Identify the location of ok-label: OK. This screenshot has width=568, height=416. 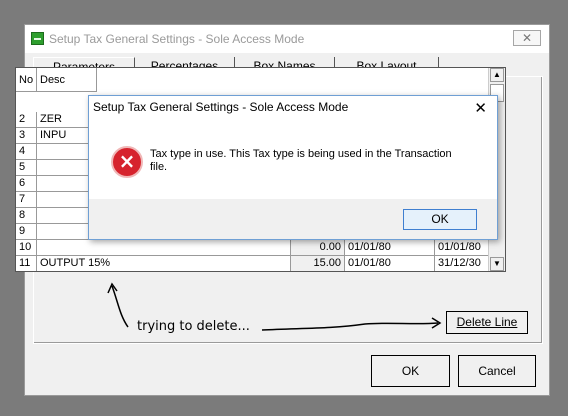
(410, 371).